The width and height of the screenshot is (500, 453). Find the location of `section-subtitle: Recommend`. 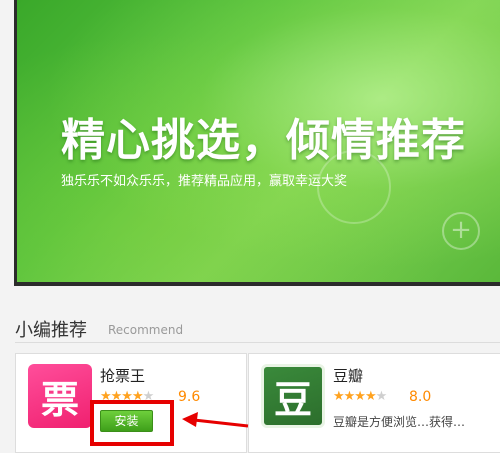

section-subtitle: Recommend is located at coordinates (146, 330).